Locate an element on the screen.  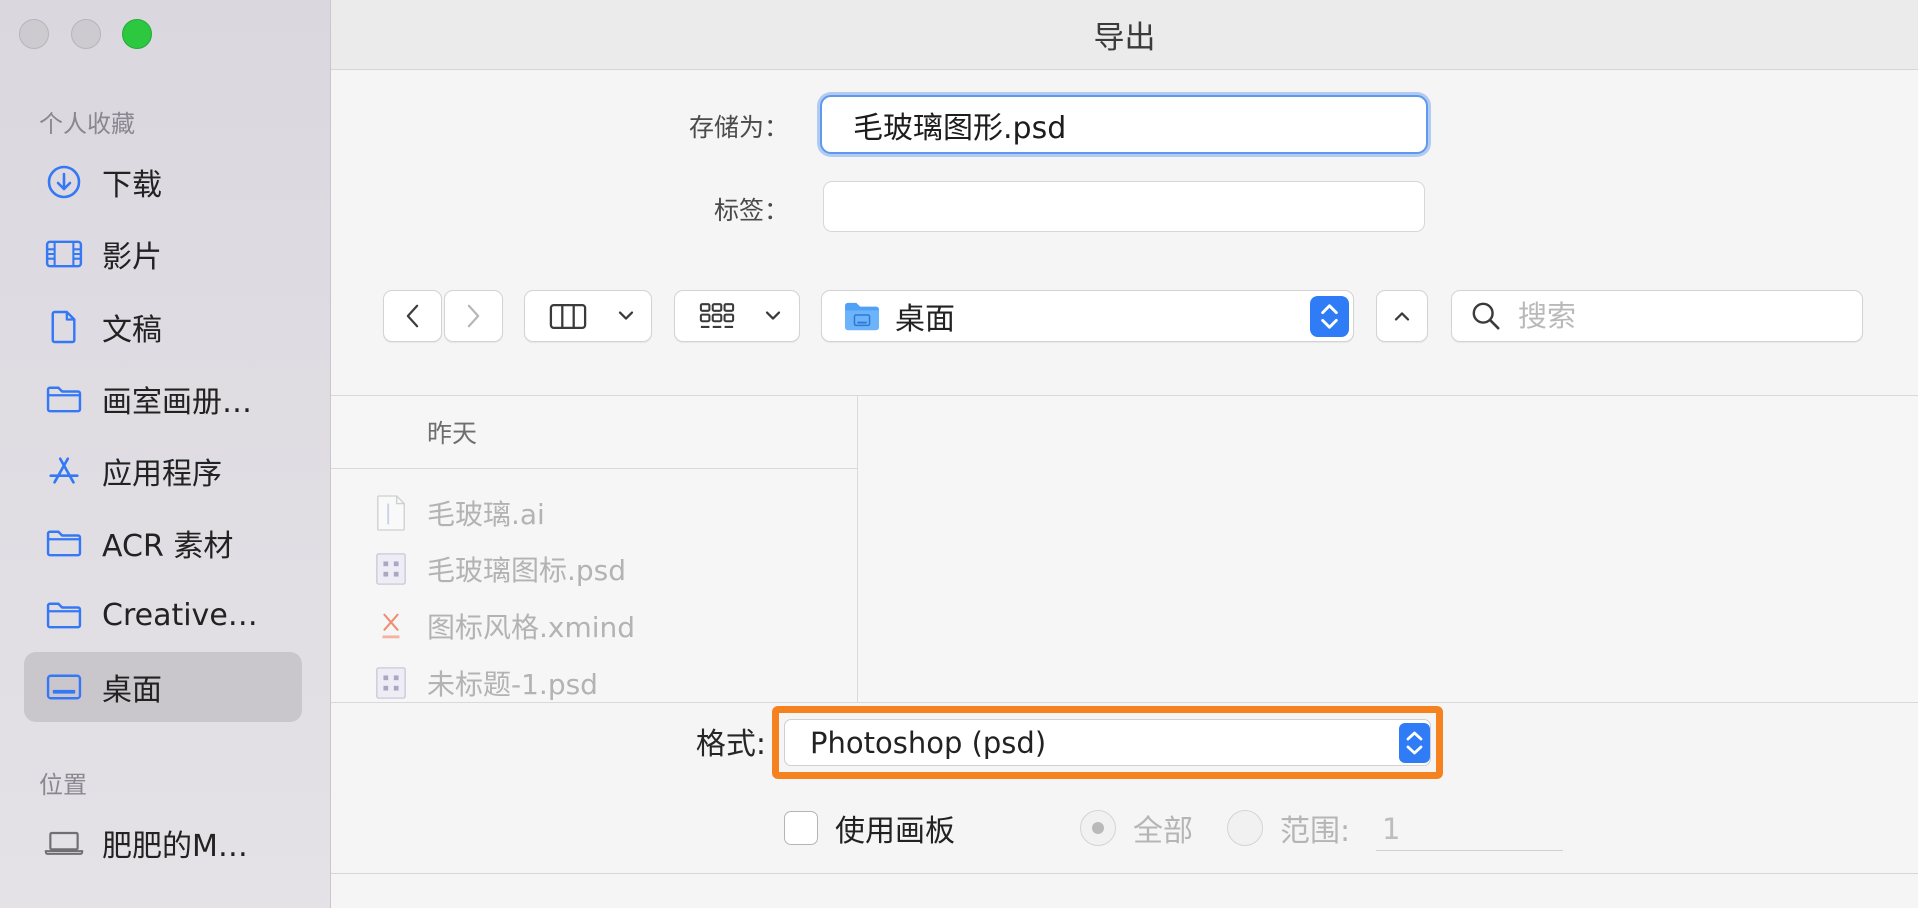
sidebar-item-applications: 应用程序 is located at coordinates (163, 471).